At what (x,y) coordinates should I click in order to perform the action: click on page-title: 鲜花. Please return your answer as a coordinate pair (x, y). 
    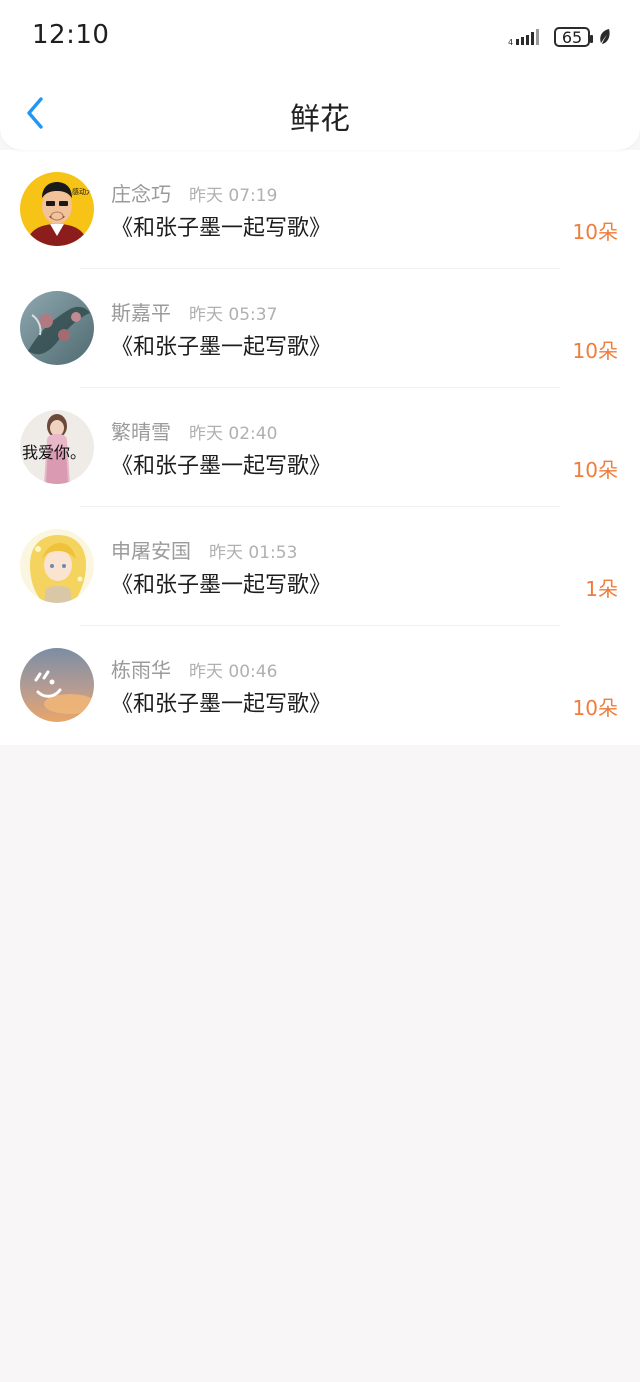
    Looking at the image, I should click on (320, 119).